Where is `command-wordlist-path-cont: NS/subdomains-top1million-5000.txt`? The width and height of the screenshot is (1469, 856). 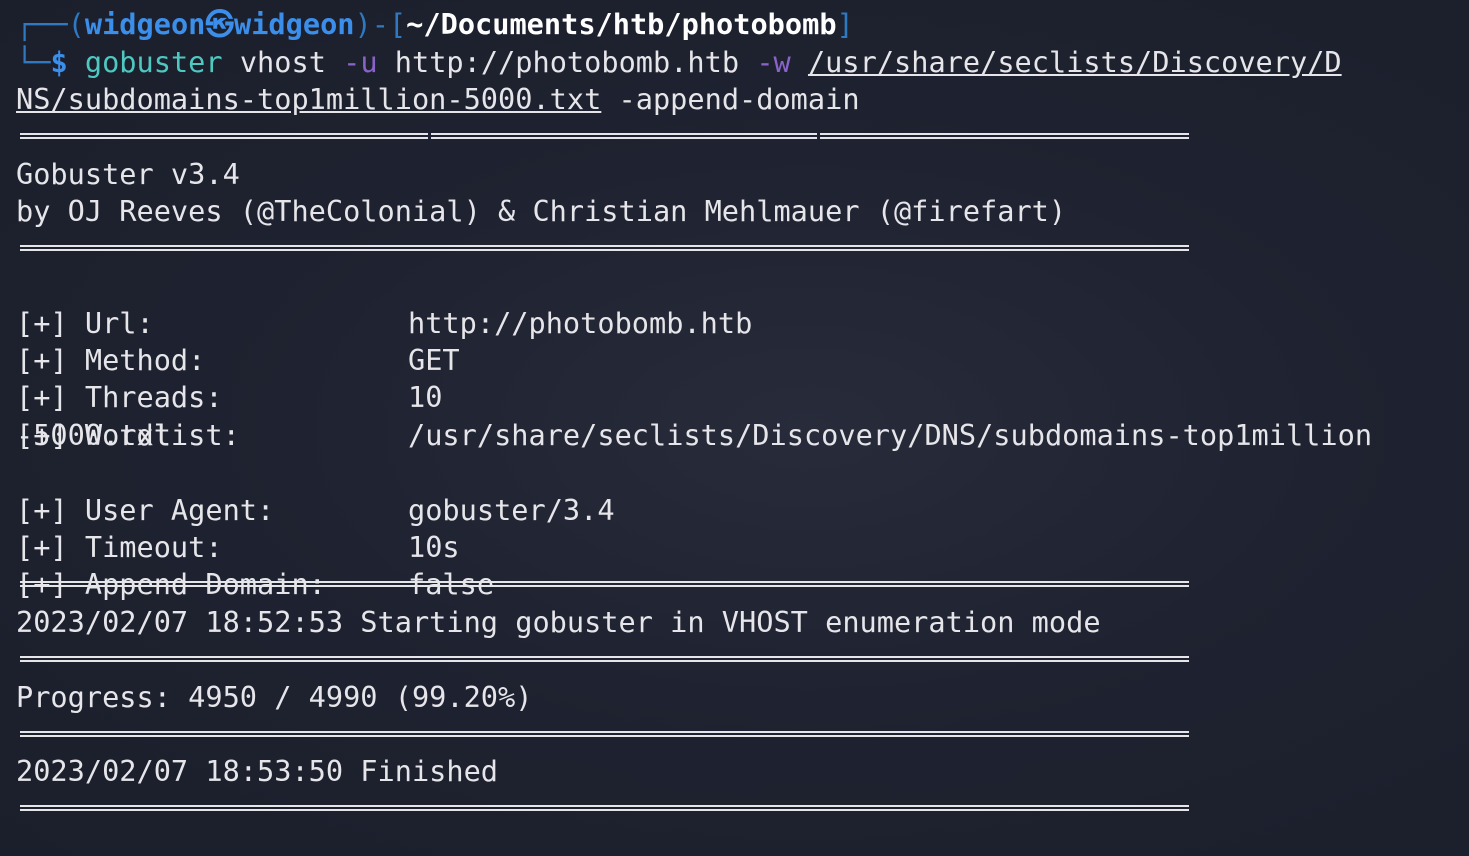 command-wordlist-path-cont: NS/subdomains-top1million-5000.txt is located at coordinates (309, 99).